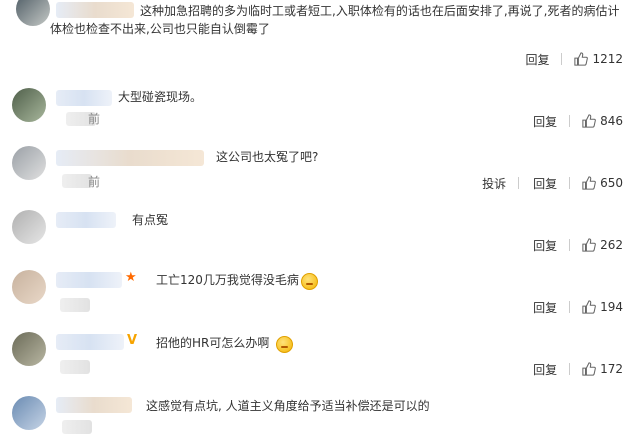 This screenshot has height=434, width=633. I want to click on star-badge-icon: ★, so click(131, 277).